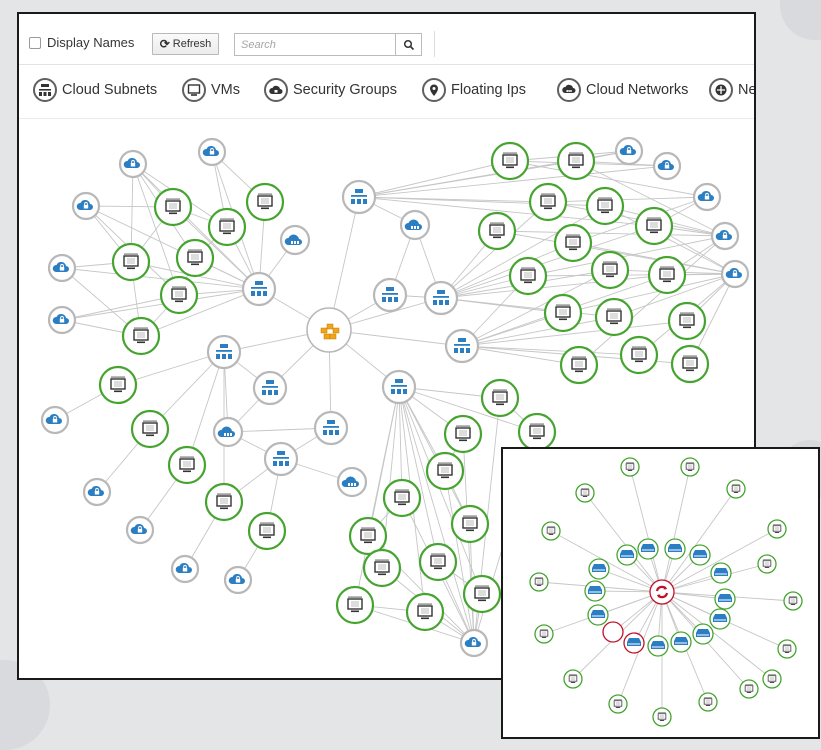 Image resolution: width=821 pixels, height=750 pixels. Describe the element at coordinates (329, 330) in the screenshot. I see `cloud-provider-node` at that location.